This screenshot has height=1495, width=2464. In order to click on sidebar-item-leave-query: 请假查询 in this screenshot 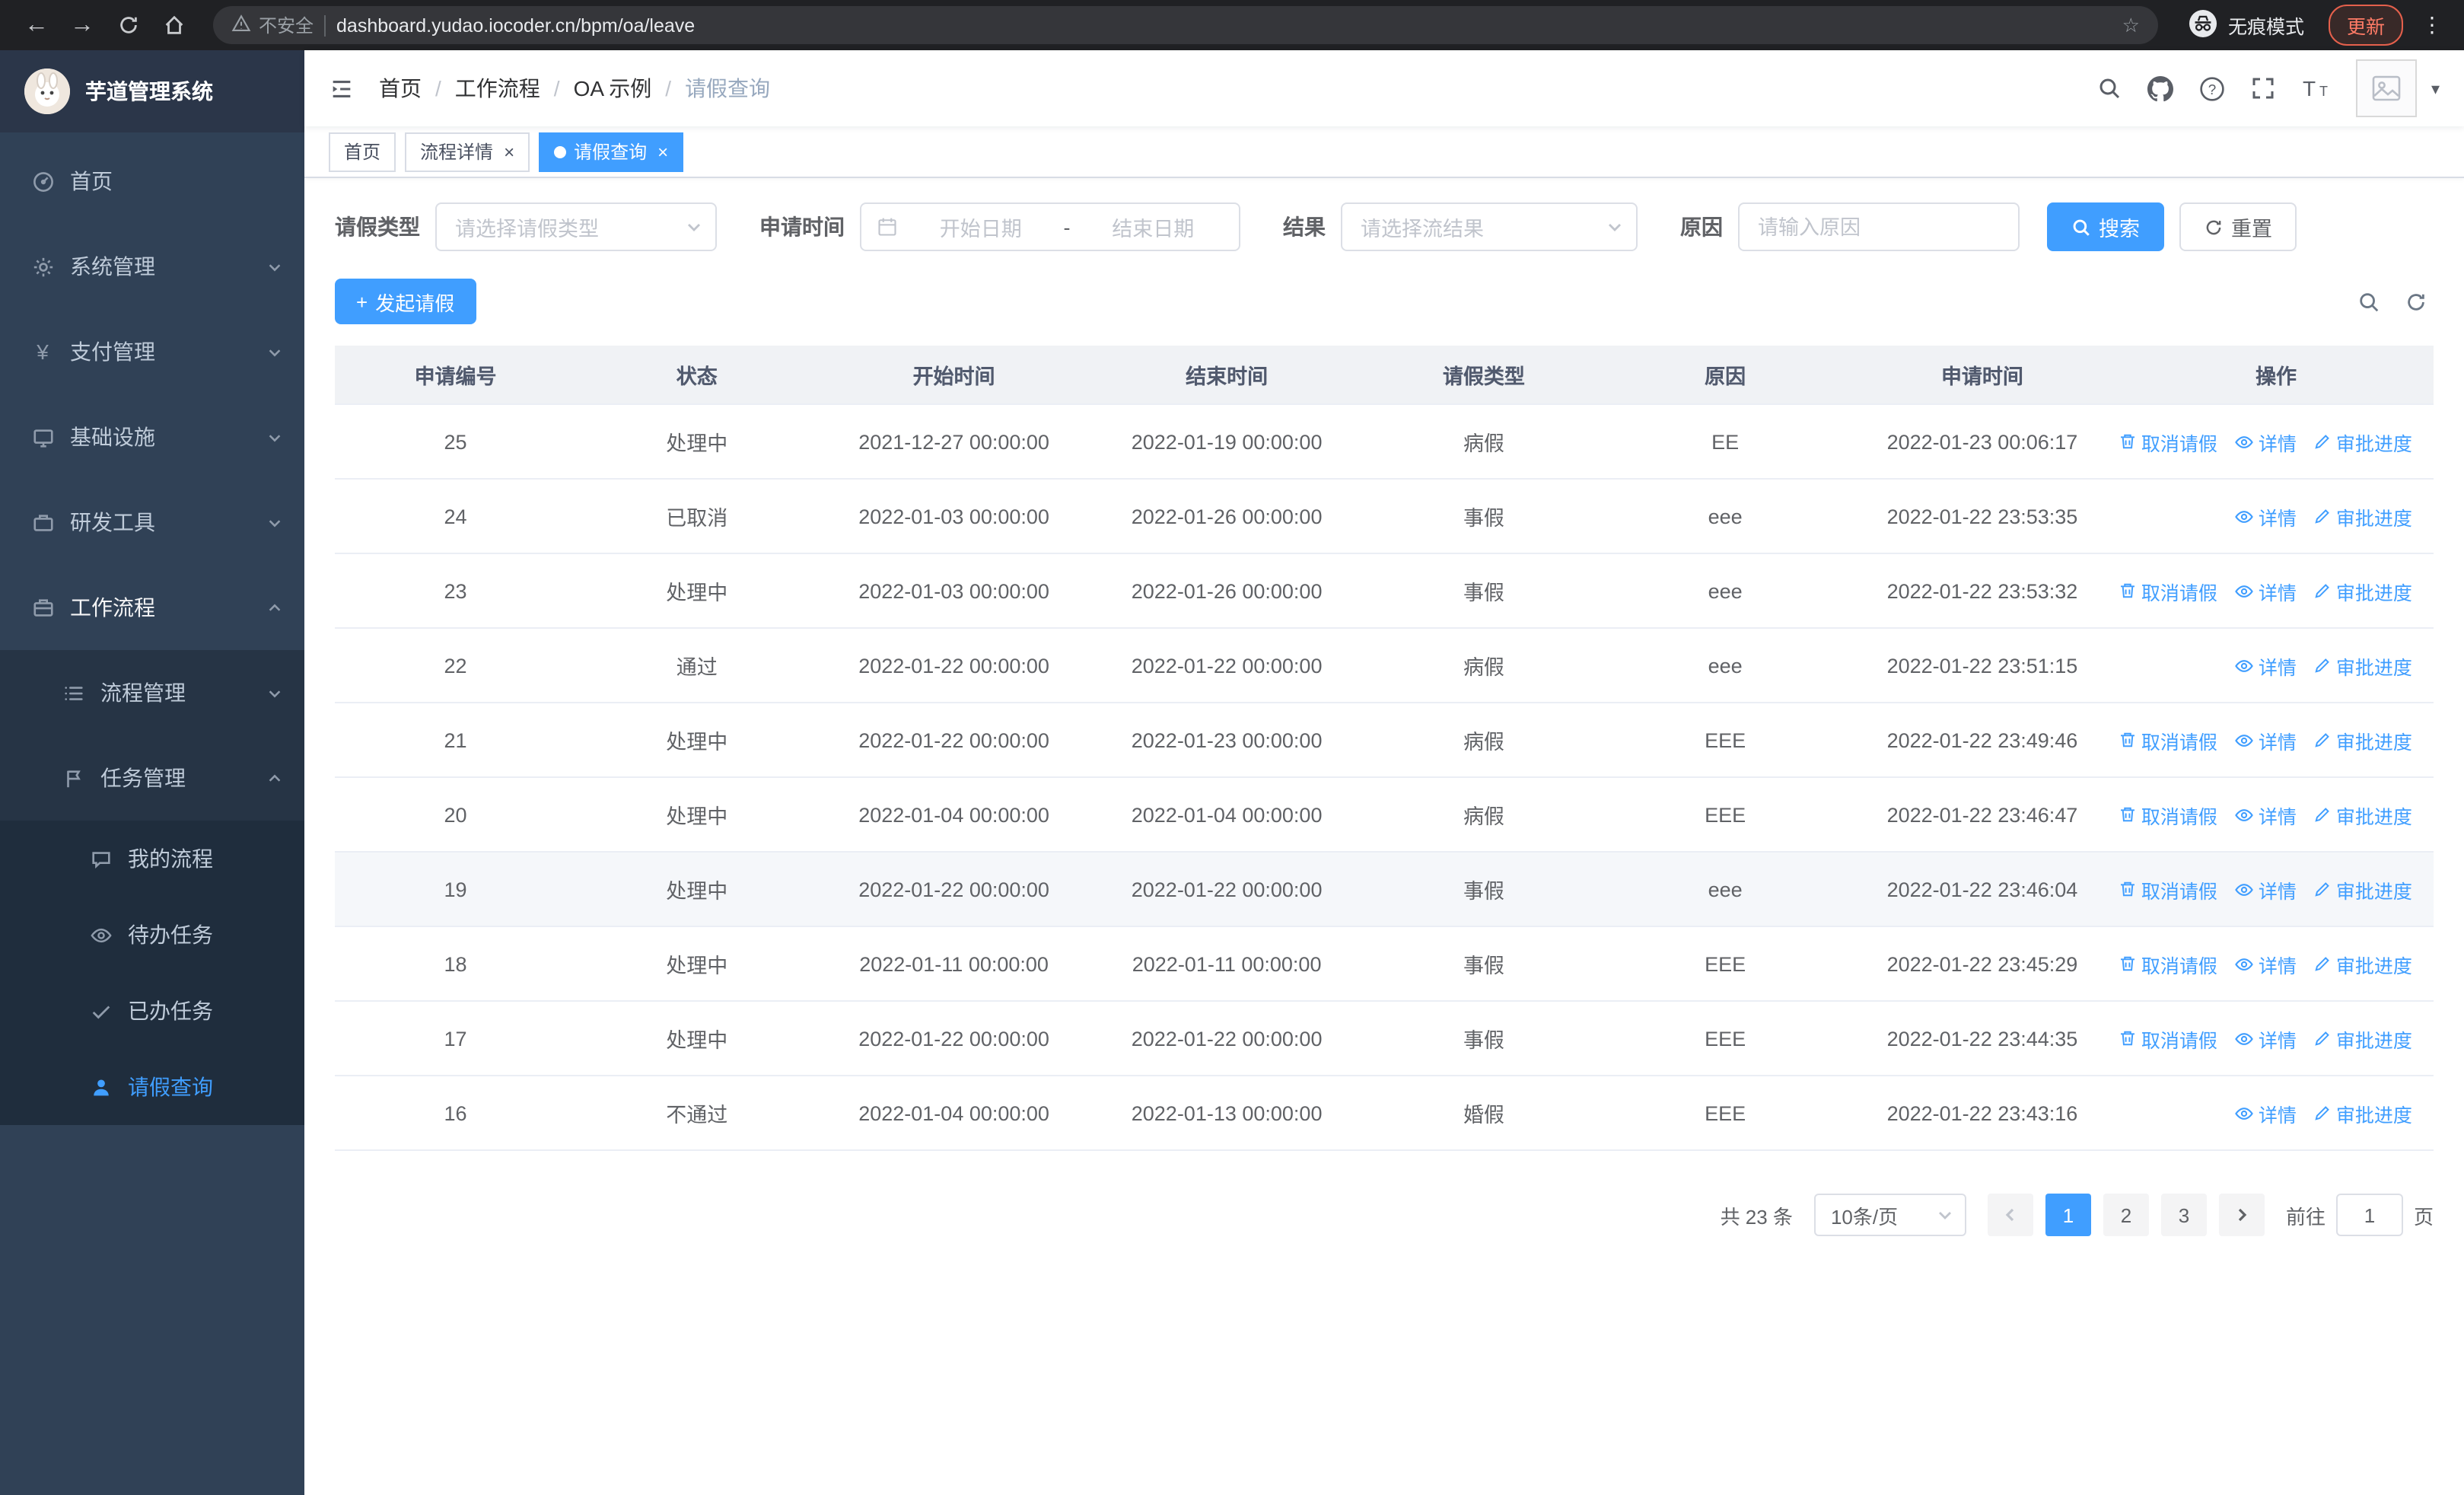, I will do `click(152, 1087)`.